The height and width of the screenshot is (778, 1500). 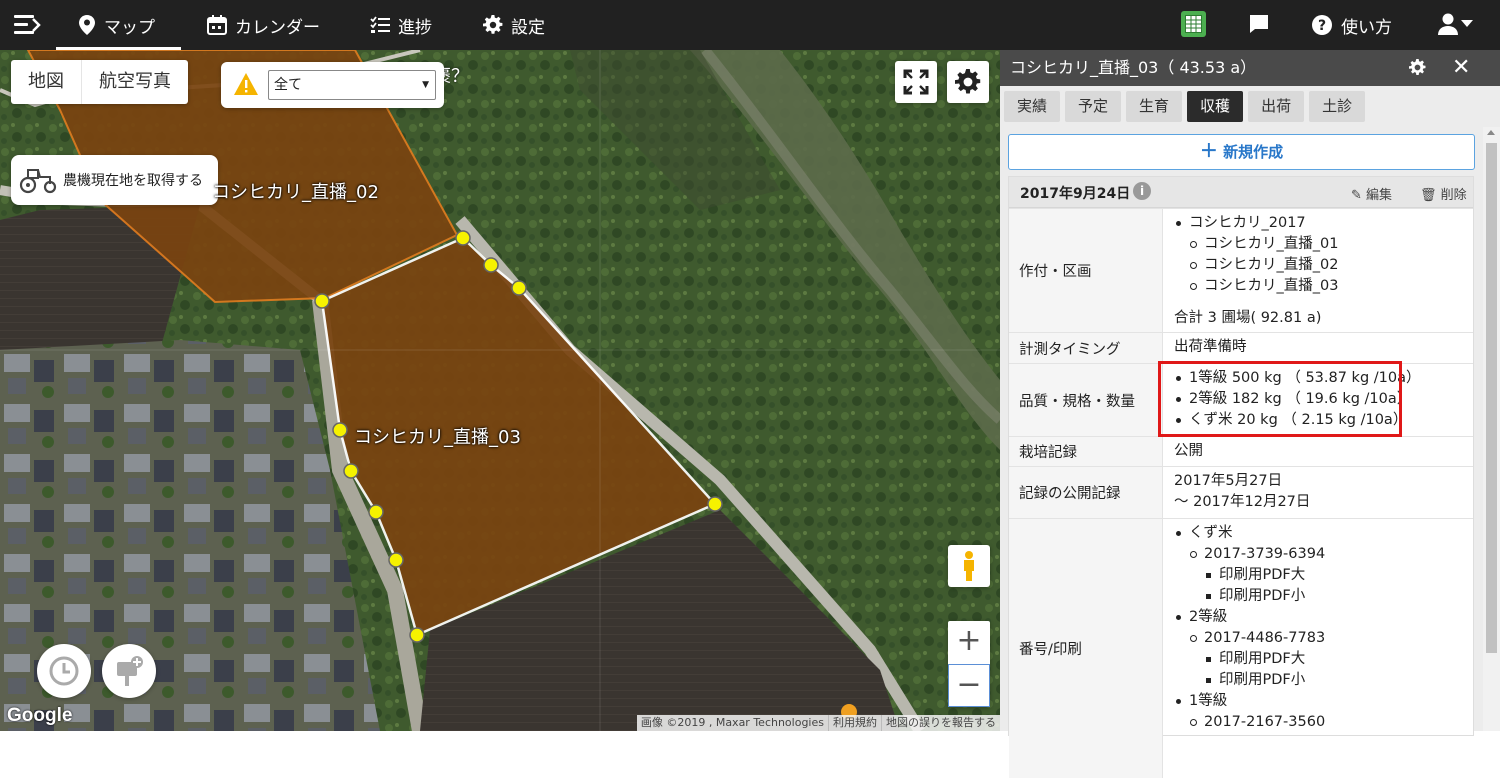 I want to click on add-pin-icon, so click(x=130, y=671).